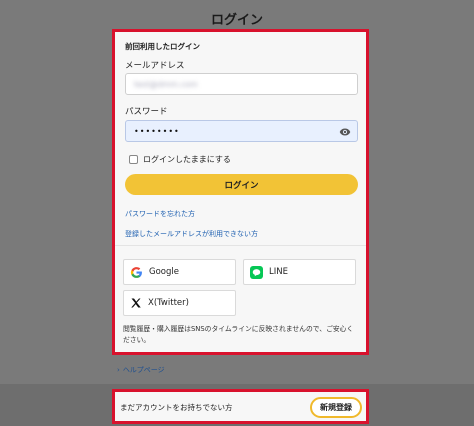  I want to click on google-login-button: Google, so click(179, 272).